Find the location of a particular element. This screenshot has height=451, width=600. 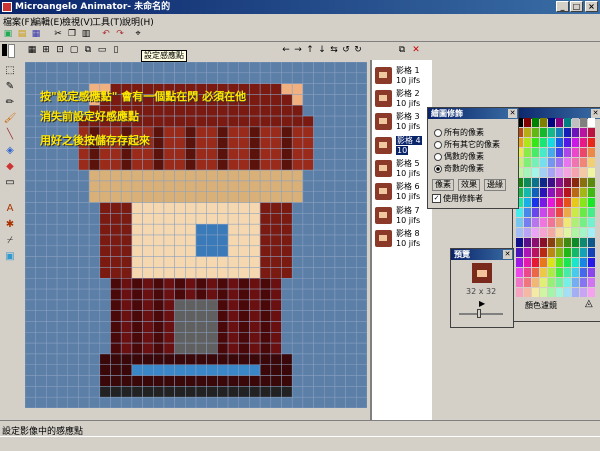

rotate-left-icon: ↺ is located at coordinates (346, 50).